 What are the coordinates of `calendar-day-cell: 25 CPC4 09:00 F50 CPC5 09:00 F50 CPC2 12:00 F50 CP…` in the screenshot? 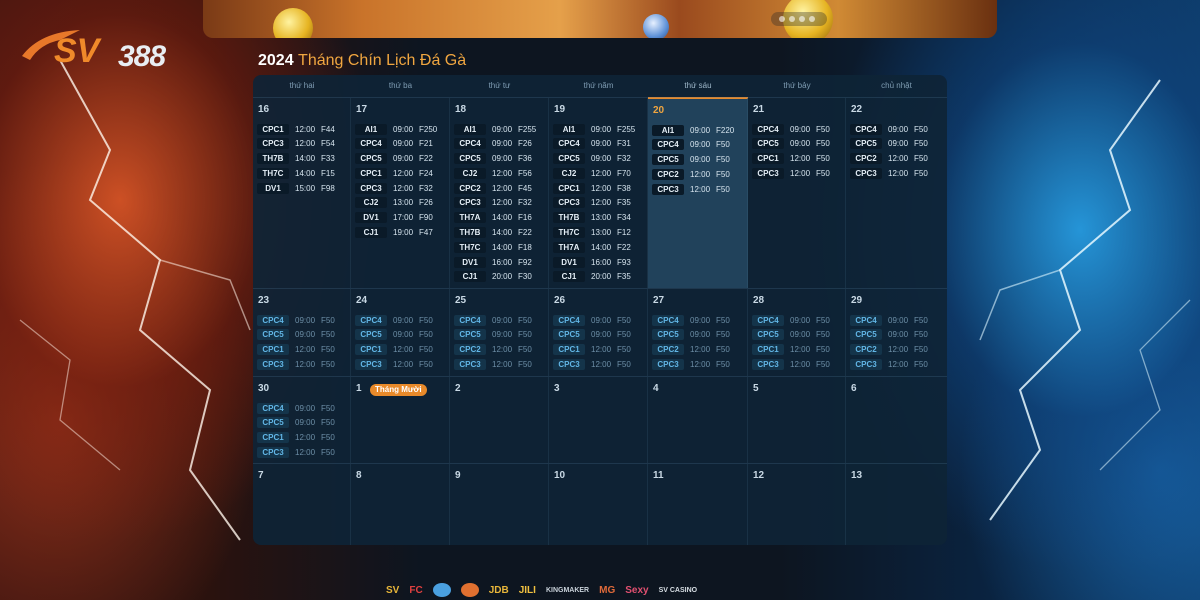 It's located at (499, 332).